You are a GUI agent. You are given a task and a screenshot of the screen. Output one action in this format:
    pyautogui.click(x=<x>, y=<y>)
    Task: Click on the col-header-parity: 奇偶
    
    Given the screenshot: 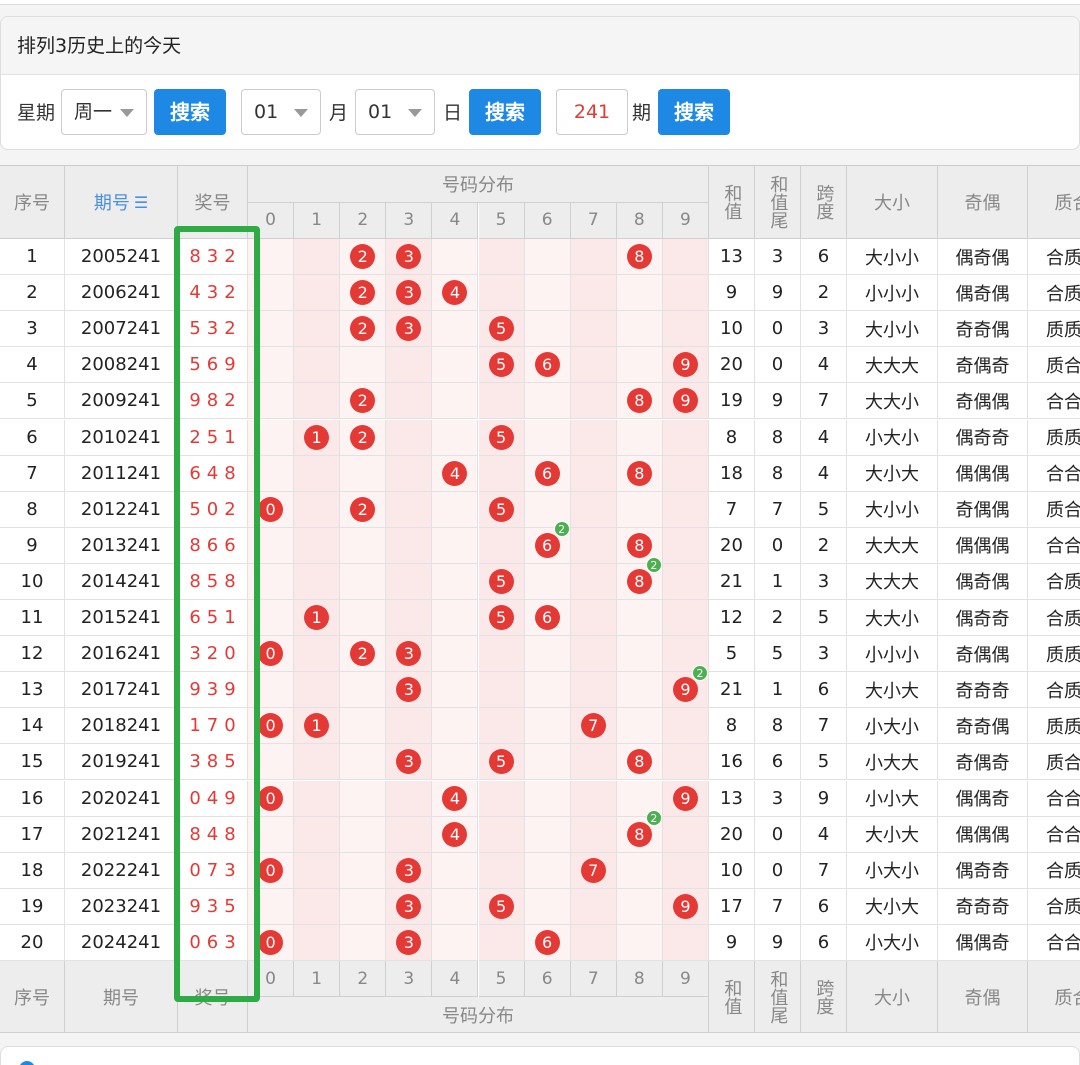 What is the action you would take?
    pyautogui.click(x=983, y=202)
    